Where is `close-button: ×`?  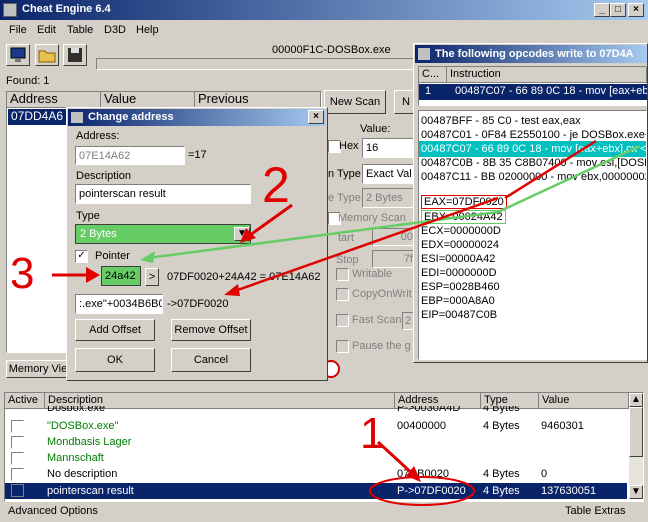 close-button: × is located at coordinates (636, 10).